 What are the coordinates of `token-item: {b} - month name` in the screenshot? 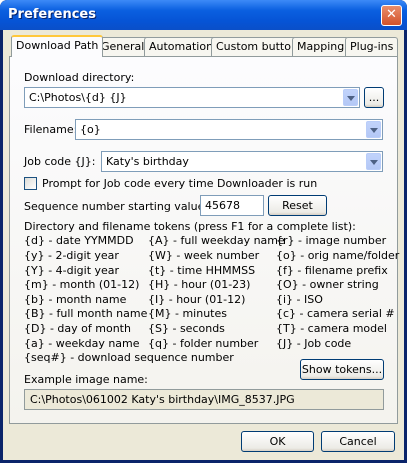 It's located at (75, 299).